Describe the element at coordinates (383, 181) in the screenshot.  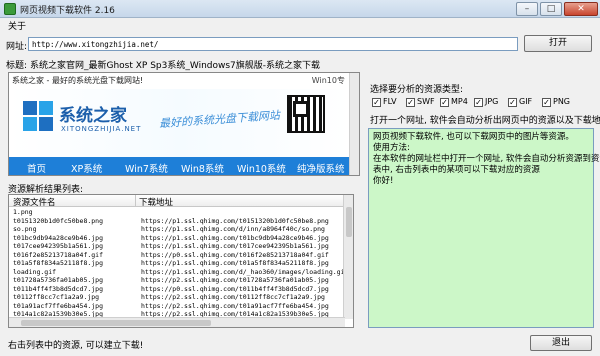
I see `help-line: 你好!` at that location.